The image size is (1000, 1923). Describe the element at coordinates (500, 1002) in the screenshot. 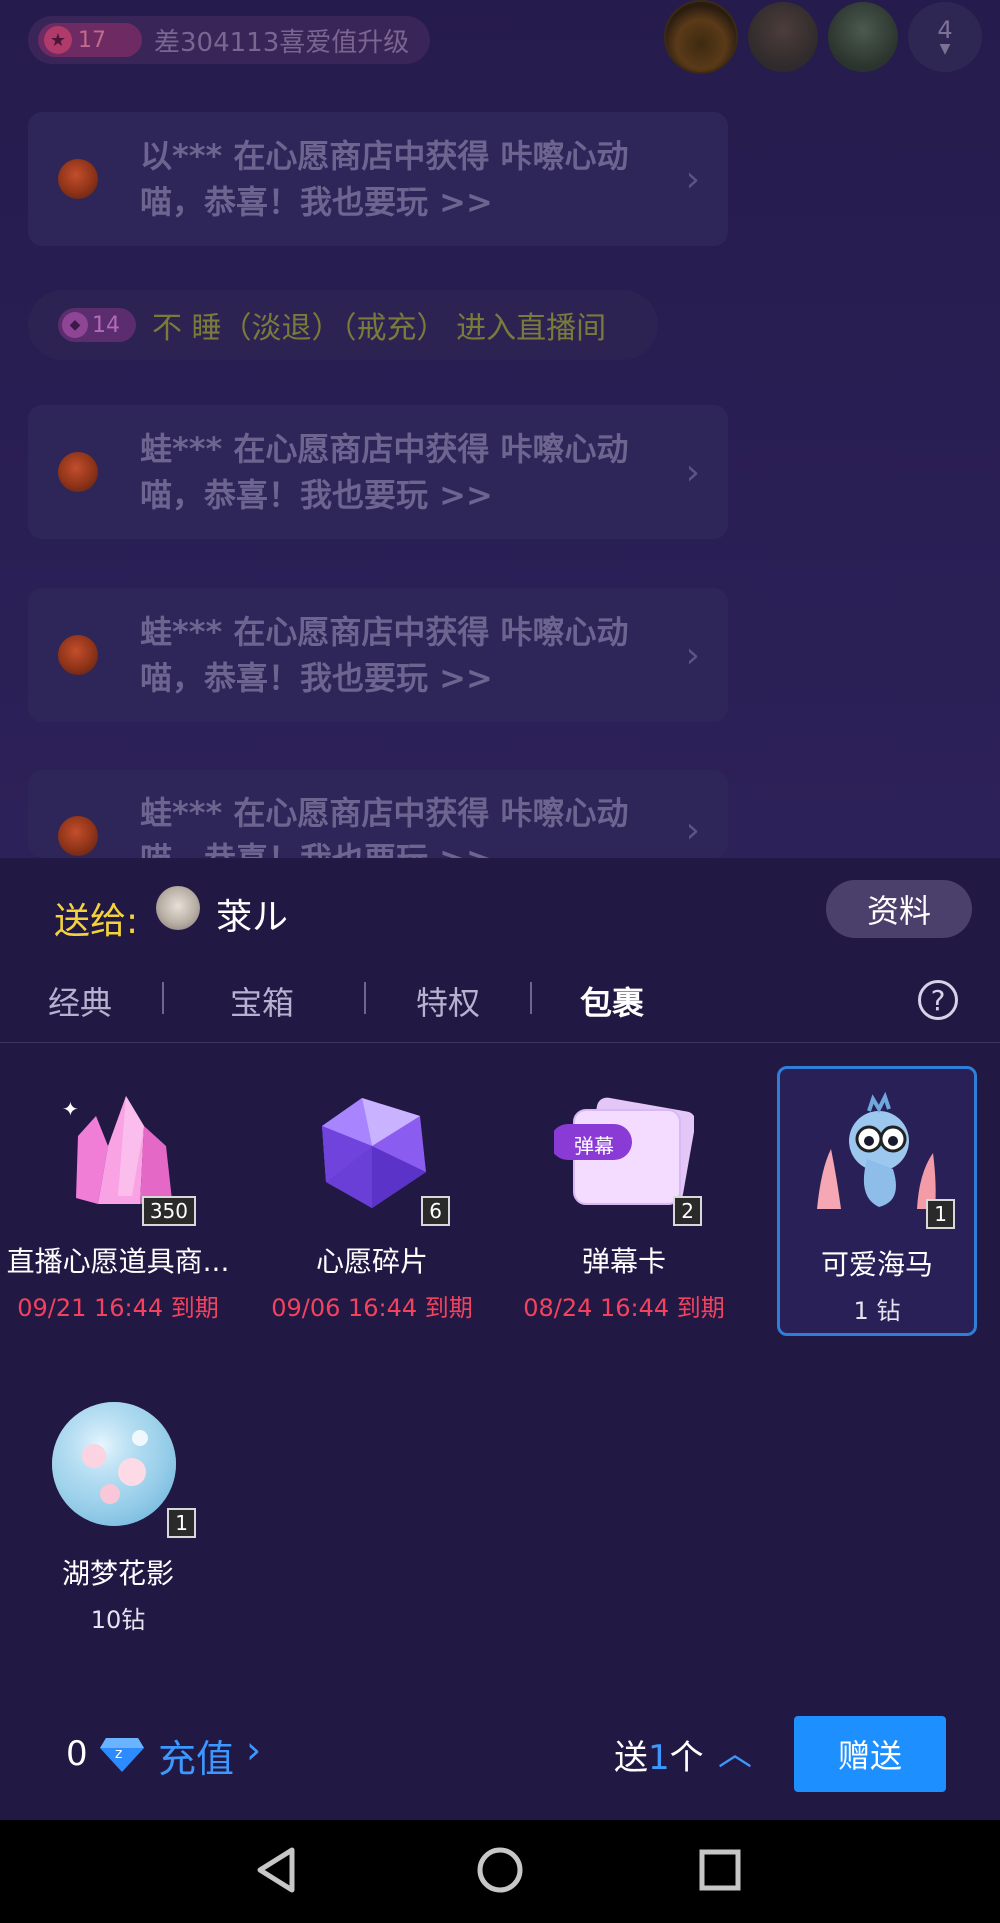

I see `gift-tabs: 经典 宝箱 特权 包裹` at that location.